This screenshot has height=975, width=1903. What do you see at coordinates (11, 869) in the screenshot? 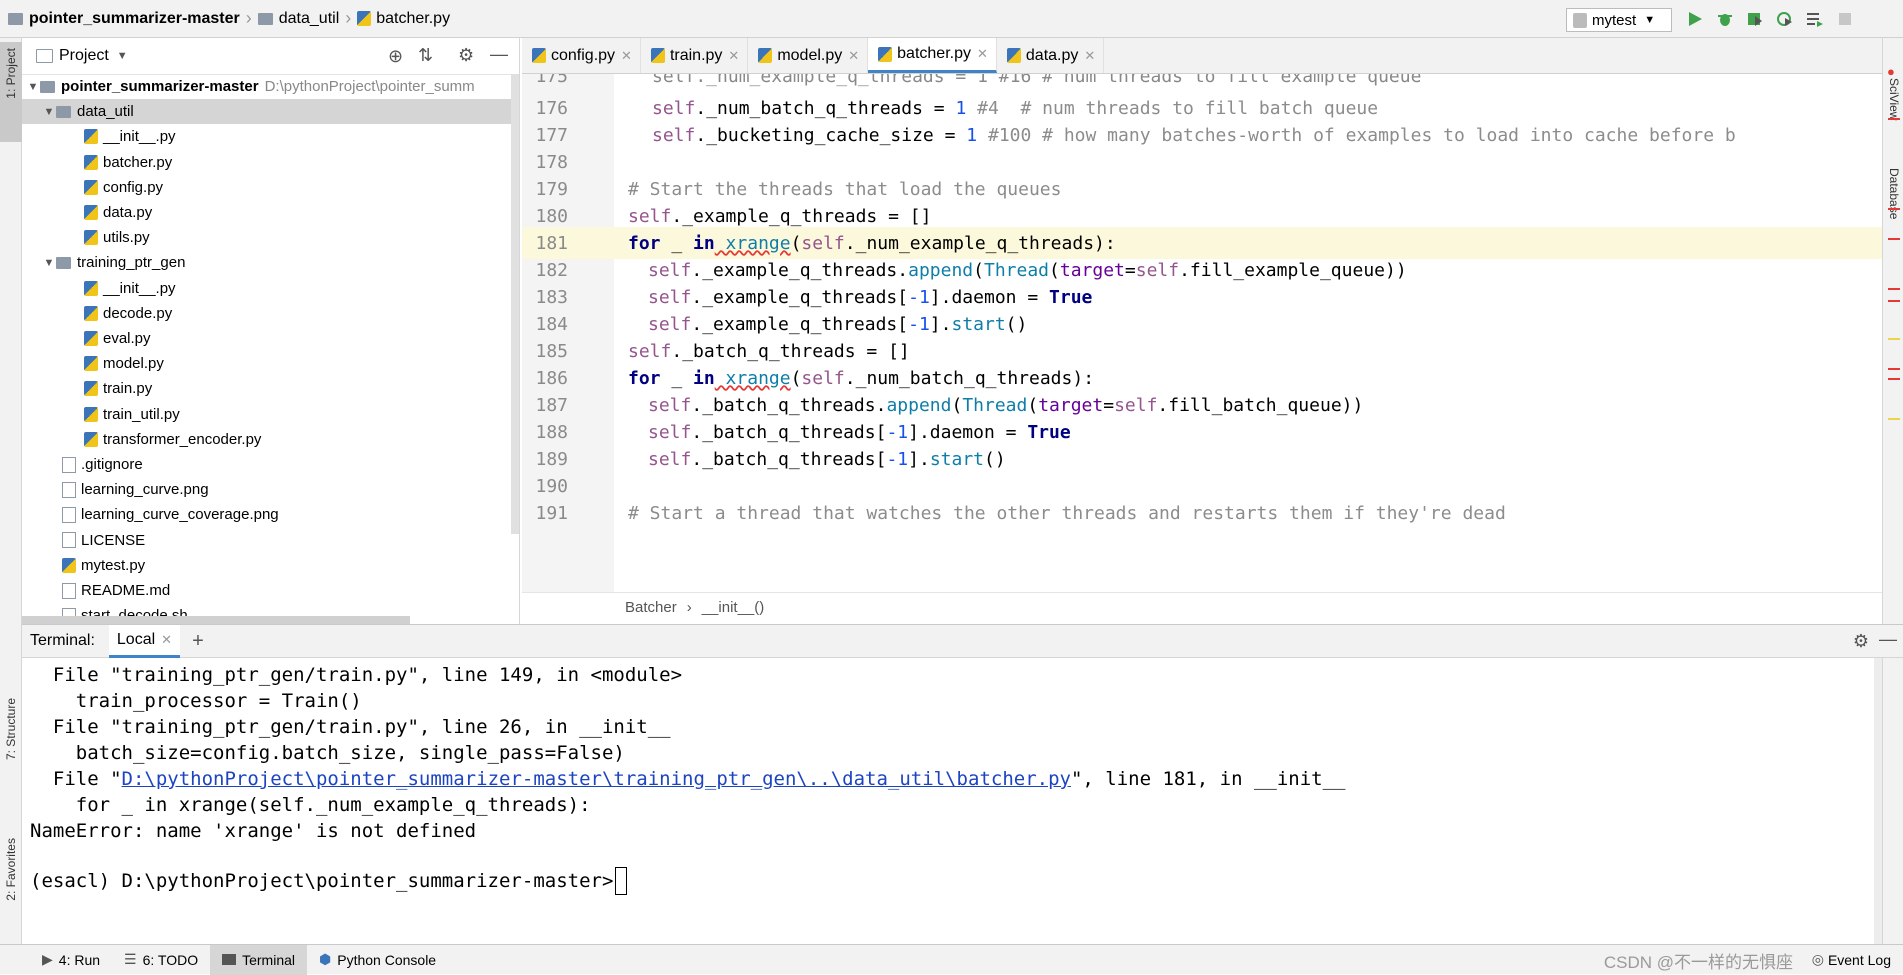
I see `favorites-tool-tab: 2: Favorites` at bounding box center [11, 869].